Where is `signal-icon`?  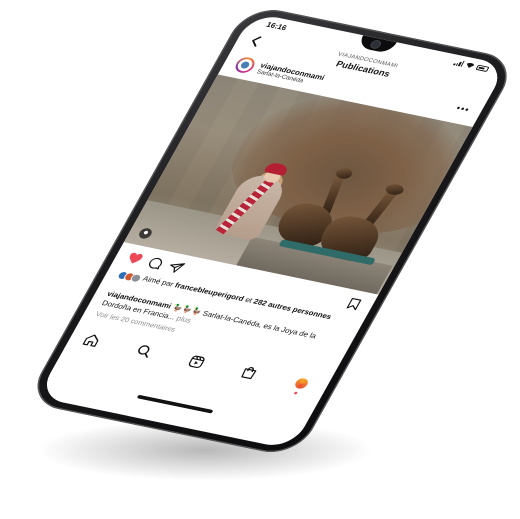 signal-icon is located at coordinates (458, 63).